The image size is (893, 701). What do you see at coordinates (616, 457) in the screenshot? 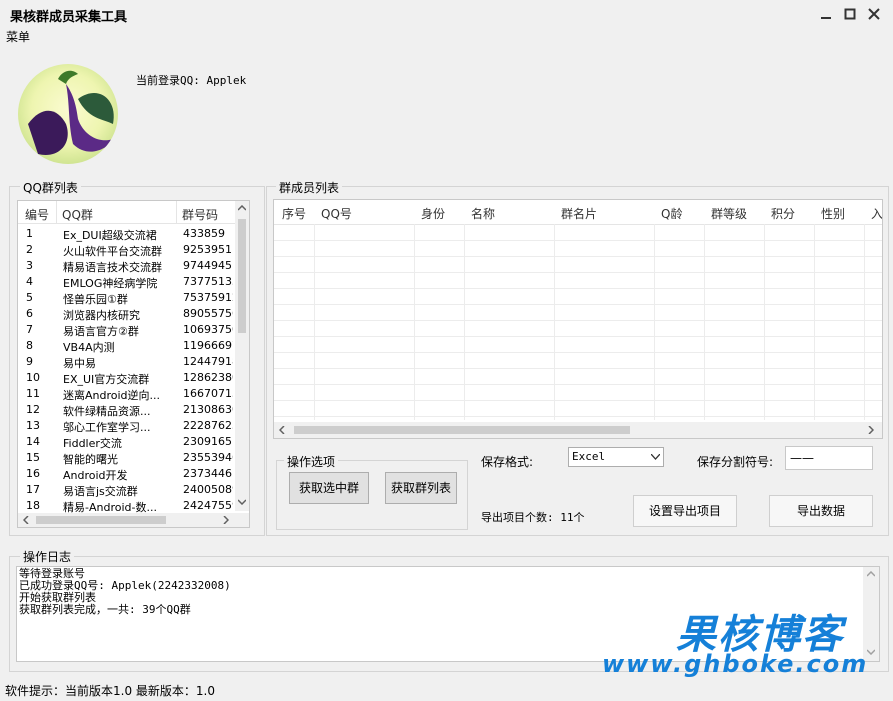
I see `save-format-select: Excel` at bounding box center [616, 457].